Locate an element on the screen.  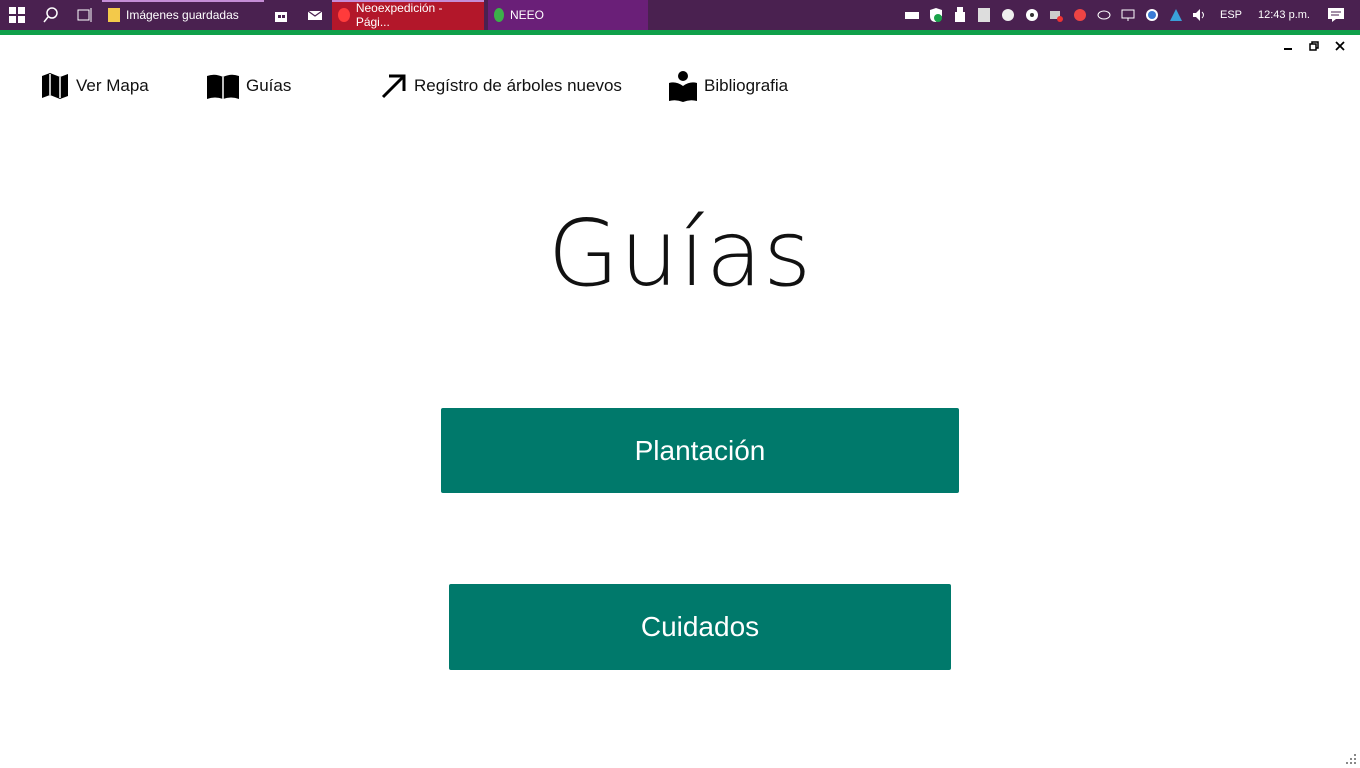
volume-icon is located at coordinates (1200, 15).